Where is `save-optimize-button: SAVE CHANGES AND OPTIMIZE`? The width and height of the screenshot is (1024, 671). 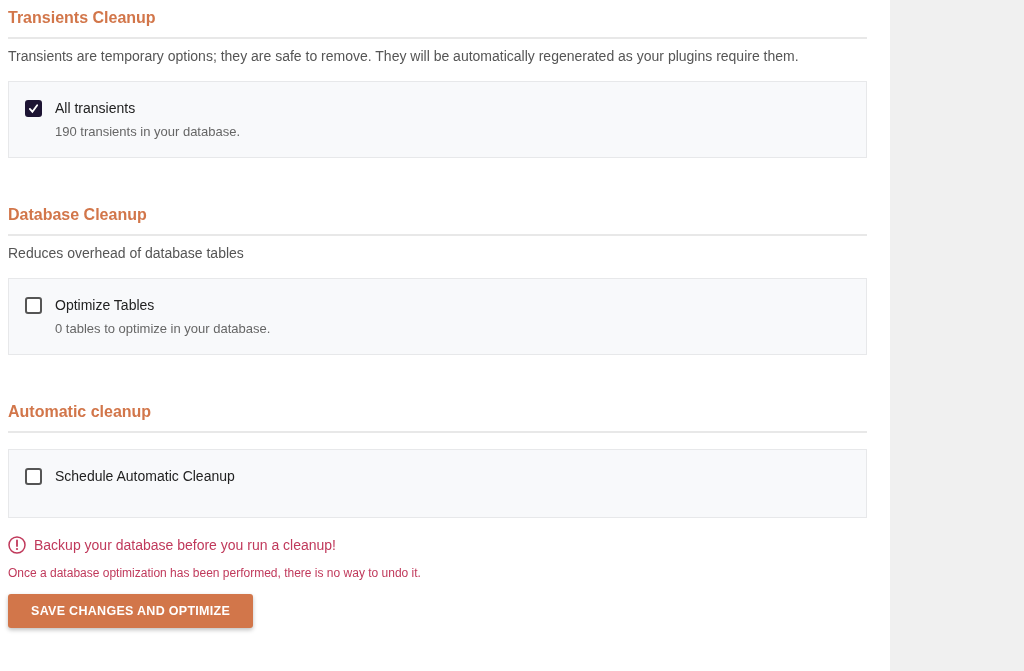
save-optimize-button: SAVE CHANGES AND OPTIMIZE is located at coordinates (131, 611).